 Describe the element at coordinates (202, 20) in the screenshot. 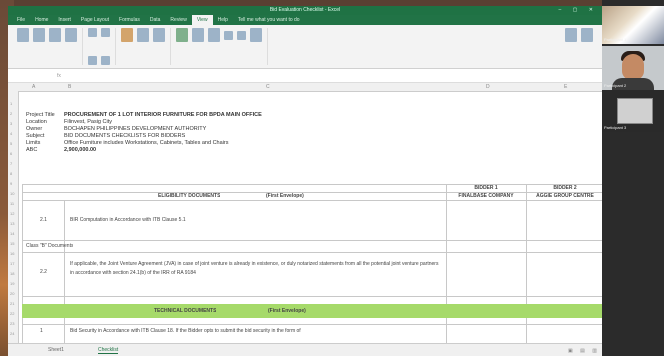

I see `ribbon-tab: View` at that location.